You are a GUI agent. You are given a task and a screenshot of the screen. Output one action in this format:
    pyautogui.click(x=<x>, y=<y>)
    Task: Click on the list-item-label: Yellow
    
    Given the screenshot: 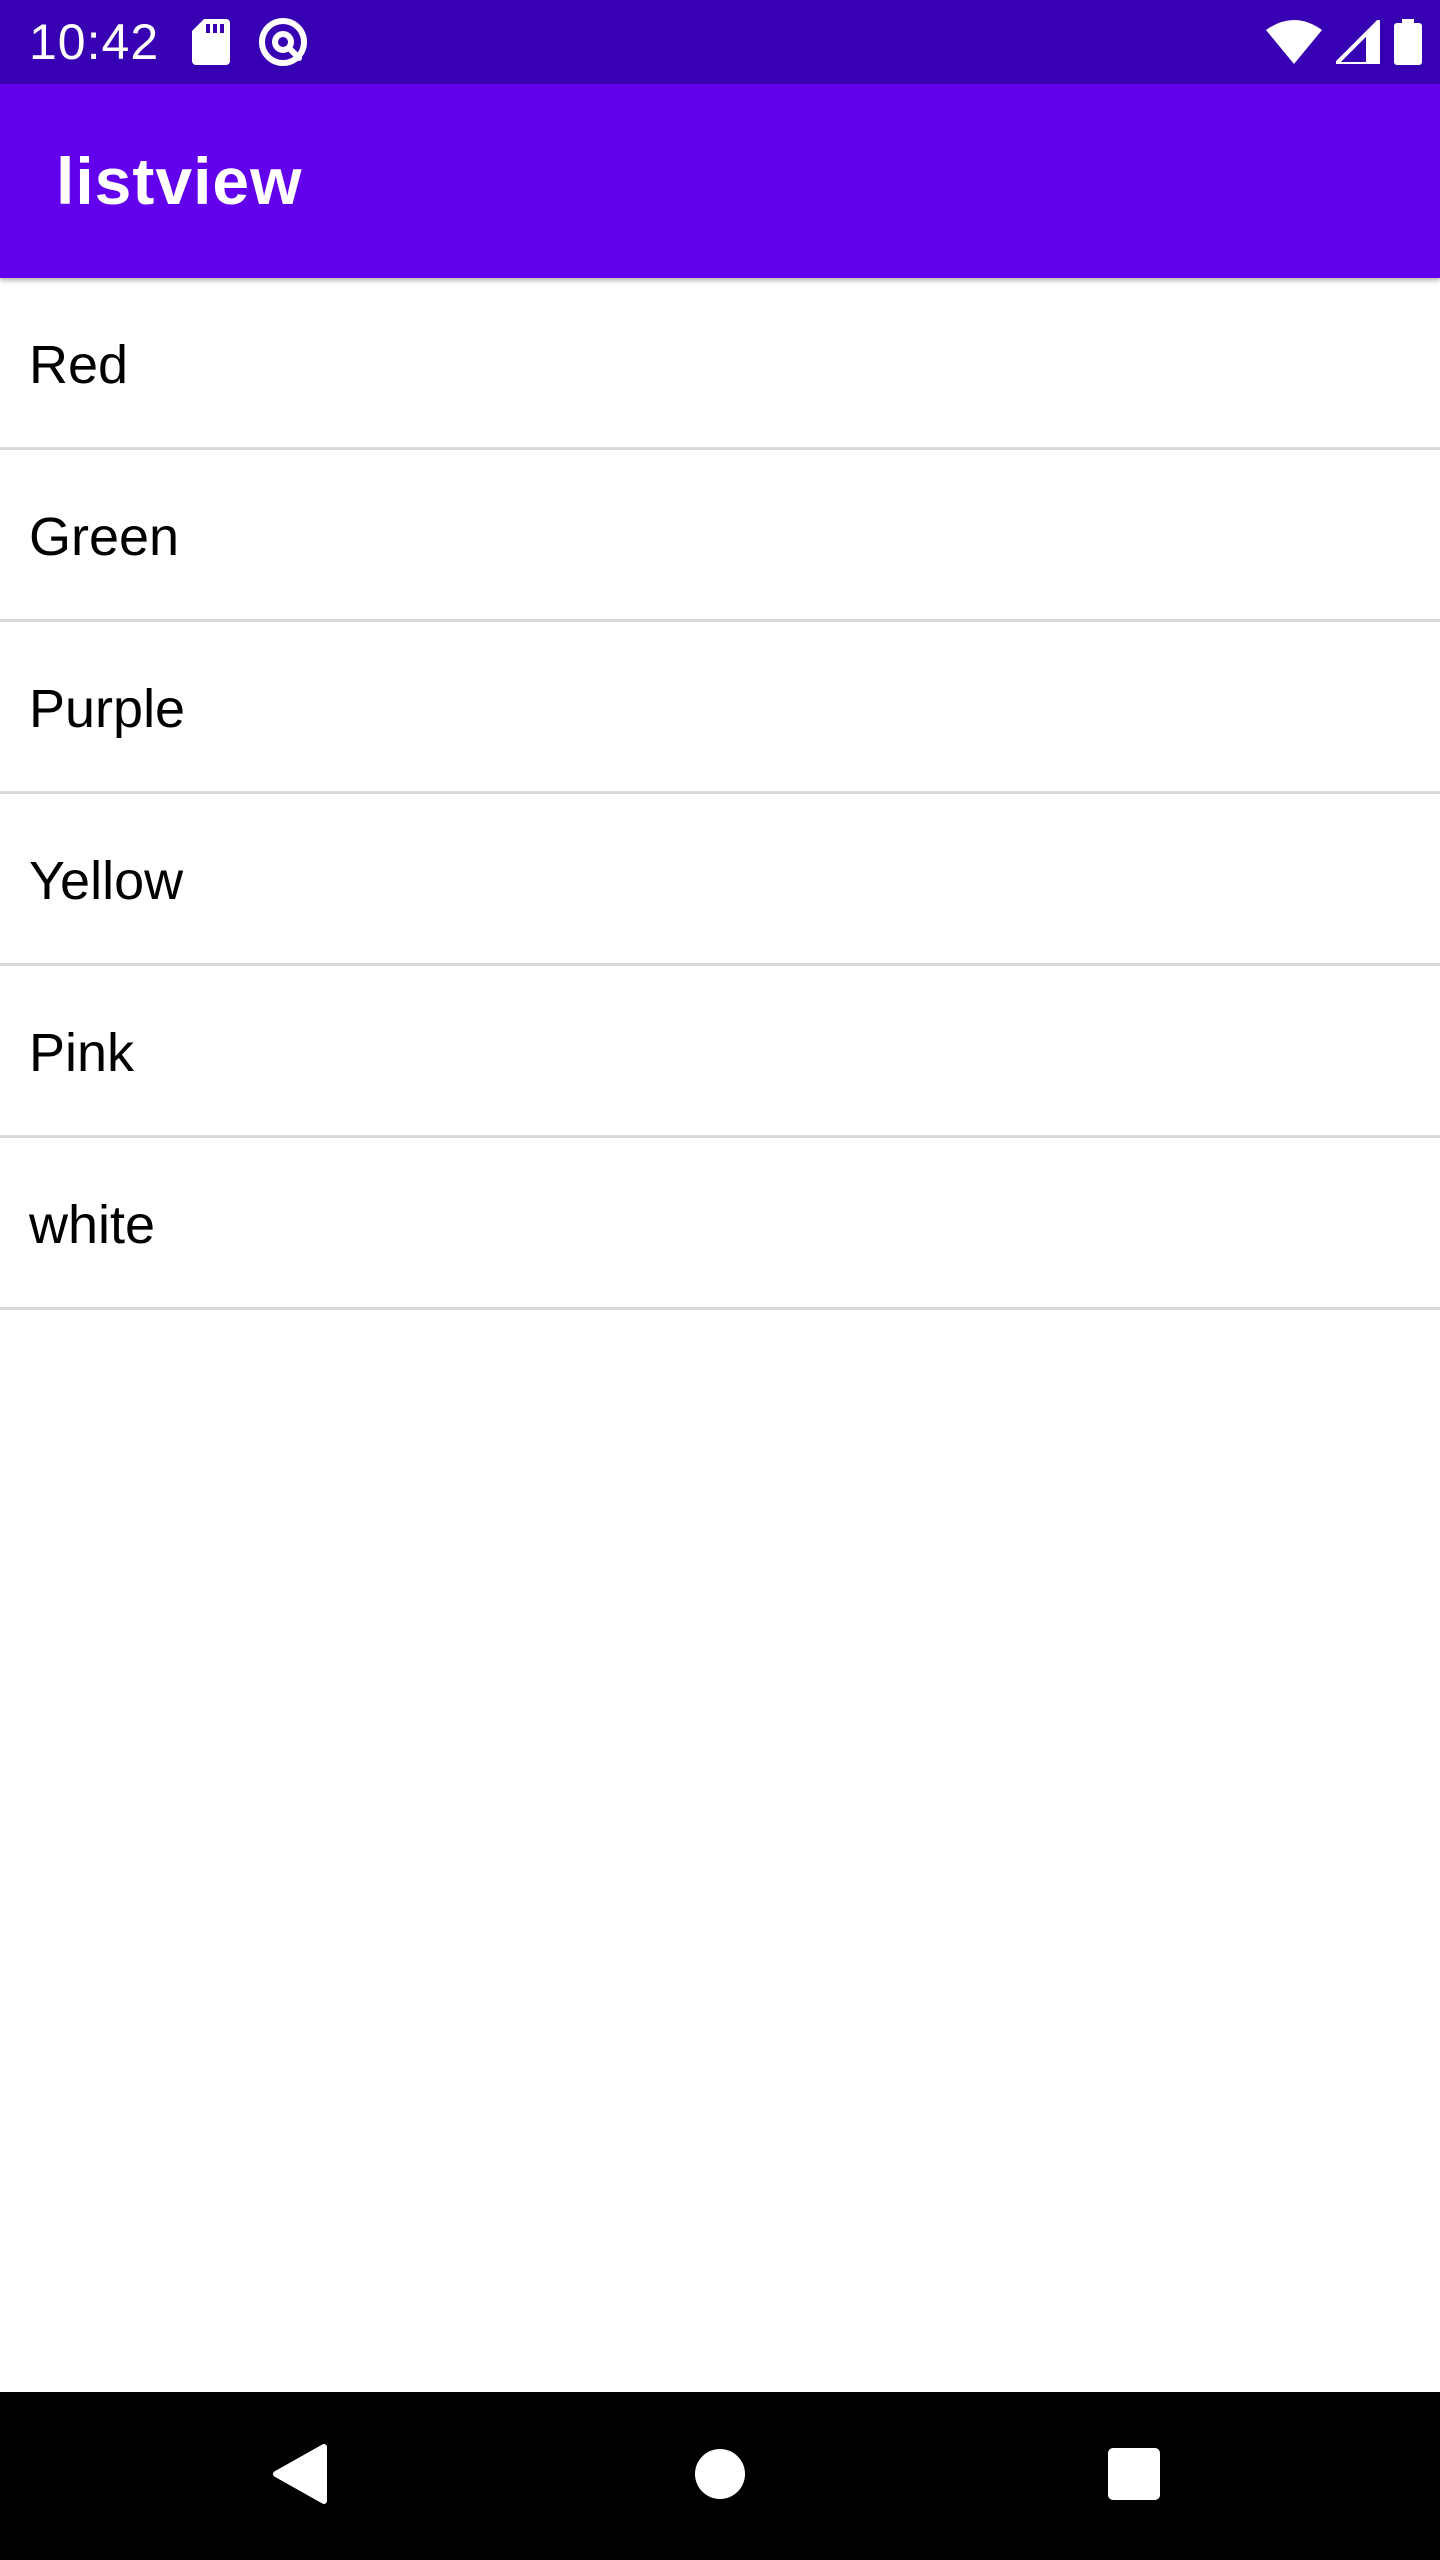 What is the action you would take?
    pyautogui.click(x=106, y=881)
    